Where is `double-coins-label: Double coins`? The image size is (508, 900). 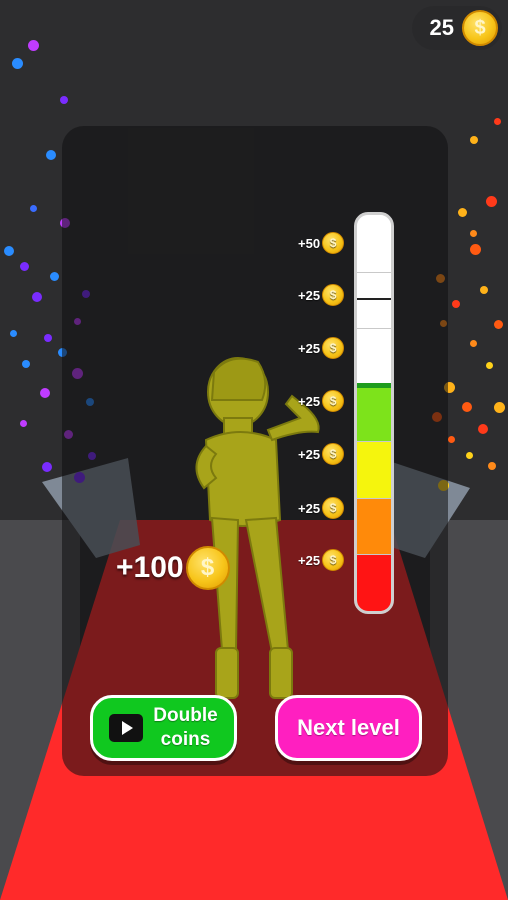 double-coins-label: Double coins is located at coordinates (185, 727).